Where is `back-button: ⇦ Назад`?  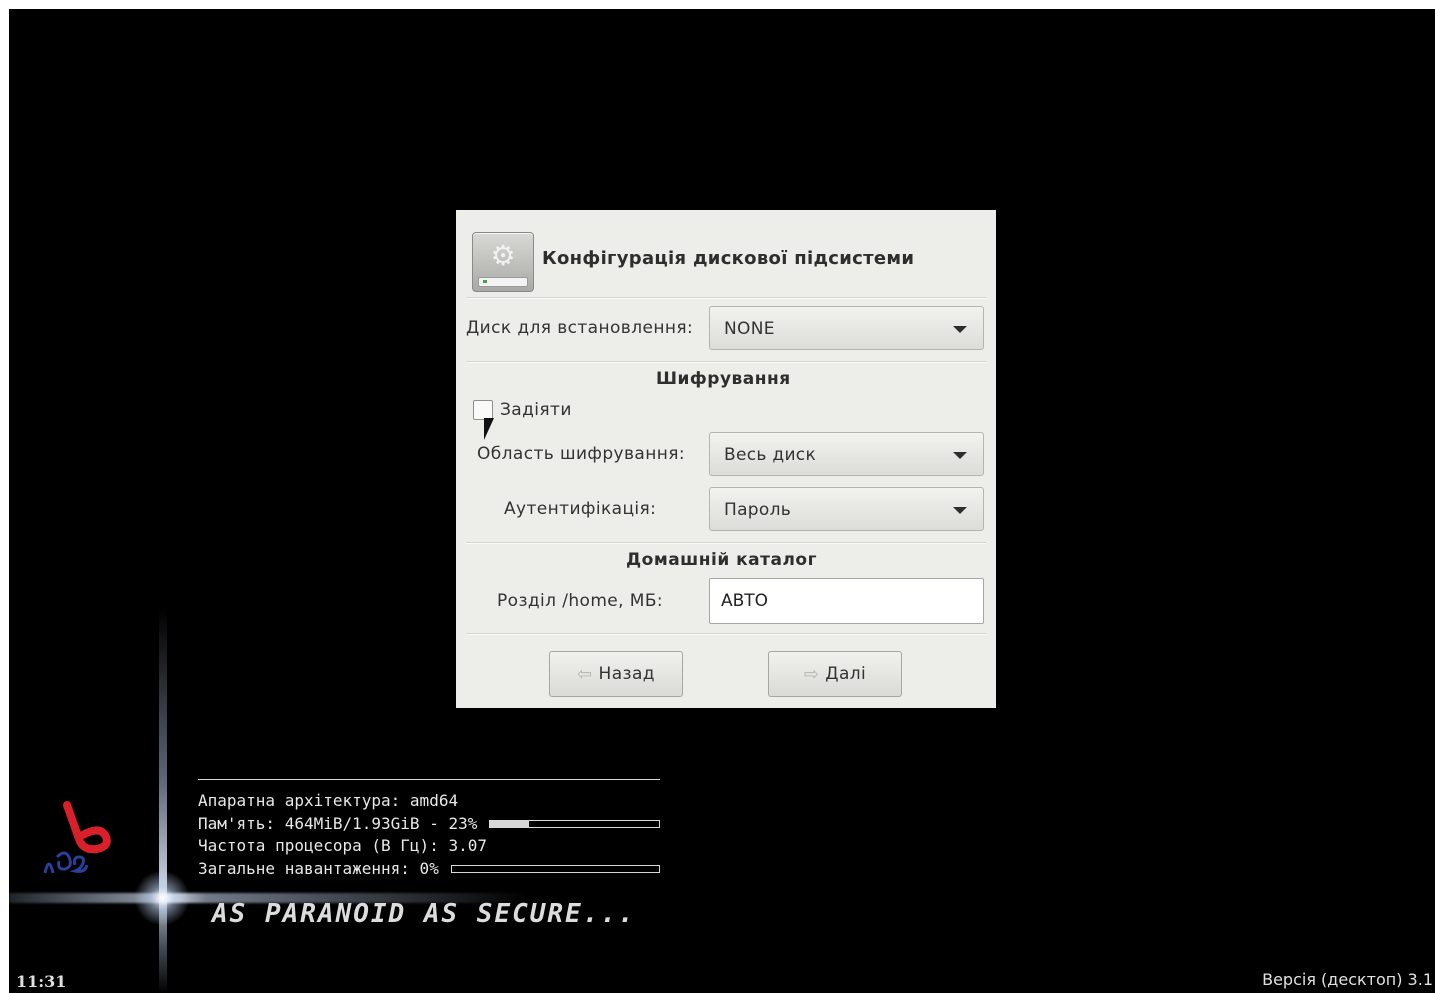 back-button: ⇦ Назад is located at coordinates (616, 674).